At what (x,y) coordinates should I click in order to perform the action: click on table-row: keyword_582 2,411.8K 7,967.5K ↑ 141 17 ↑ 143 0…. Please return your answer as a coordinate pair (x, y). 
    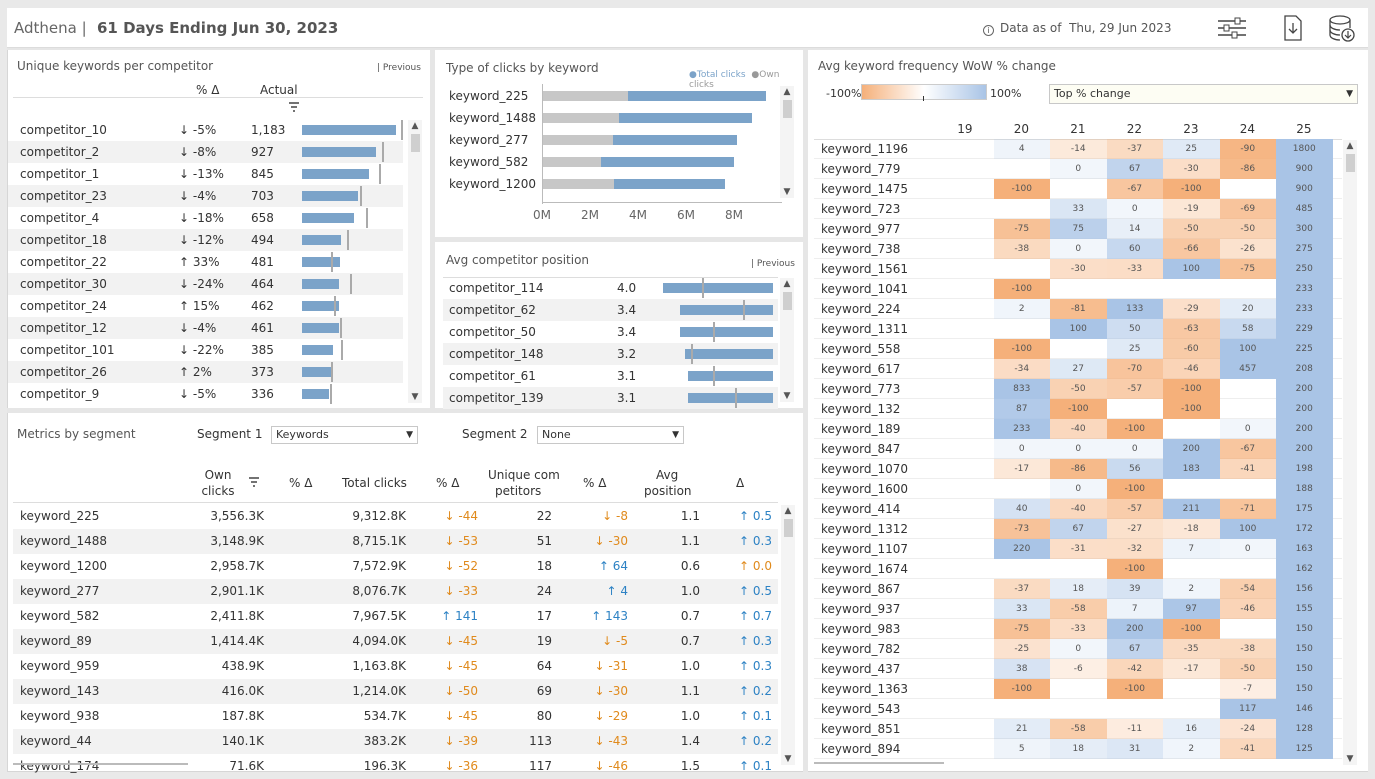
    Looking at the image, I should click on (395, 616).